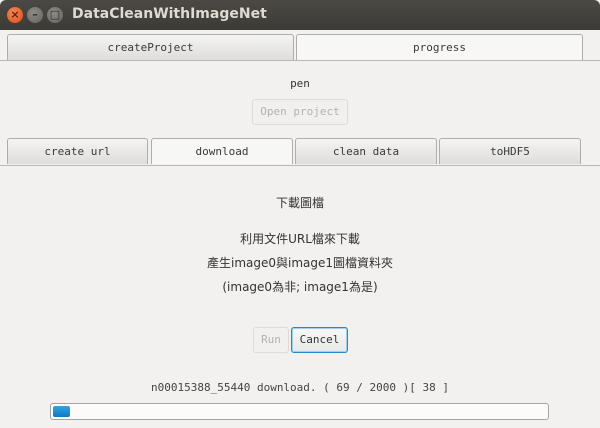  I want to click on download-description-line1: 利用文件URL檔來下載, so click(300, 239).